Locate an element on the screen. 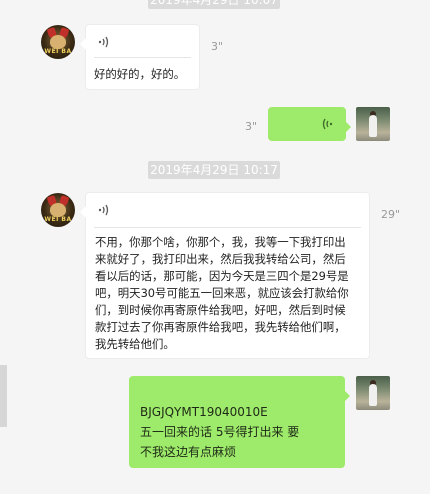 The image size is (443, 494). voice-duration: 29" is located at coordinates (391, 214).